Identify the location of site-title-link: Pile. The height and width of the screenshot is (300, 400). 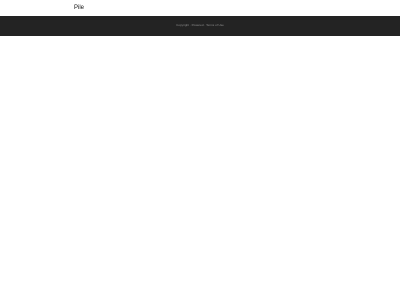
(79, 8).